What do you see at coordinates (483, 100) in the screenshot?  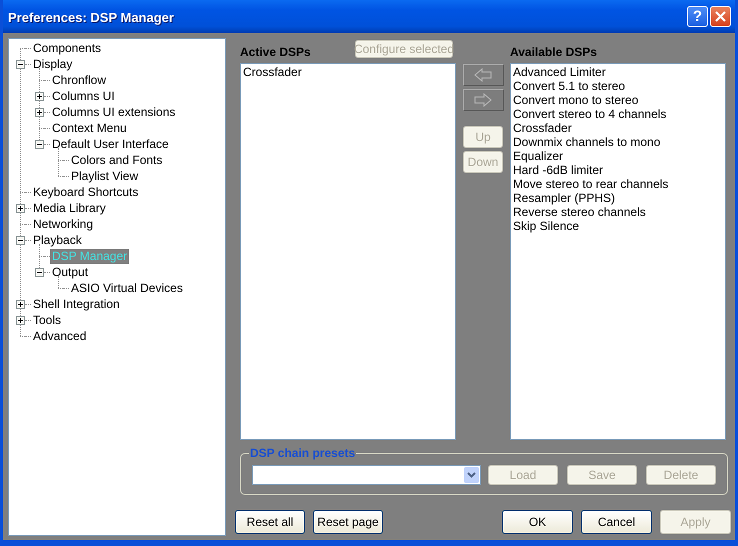 I see `right-arrow-icon` at bounding box center [483, 100].